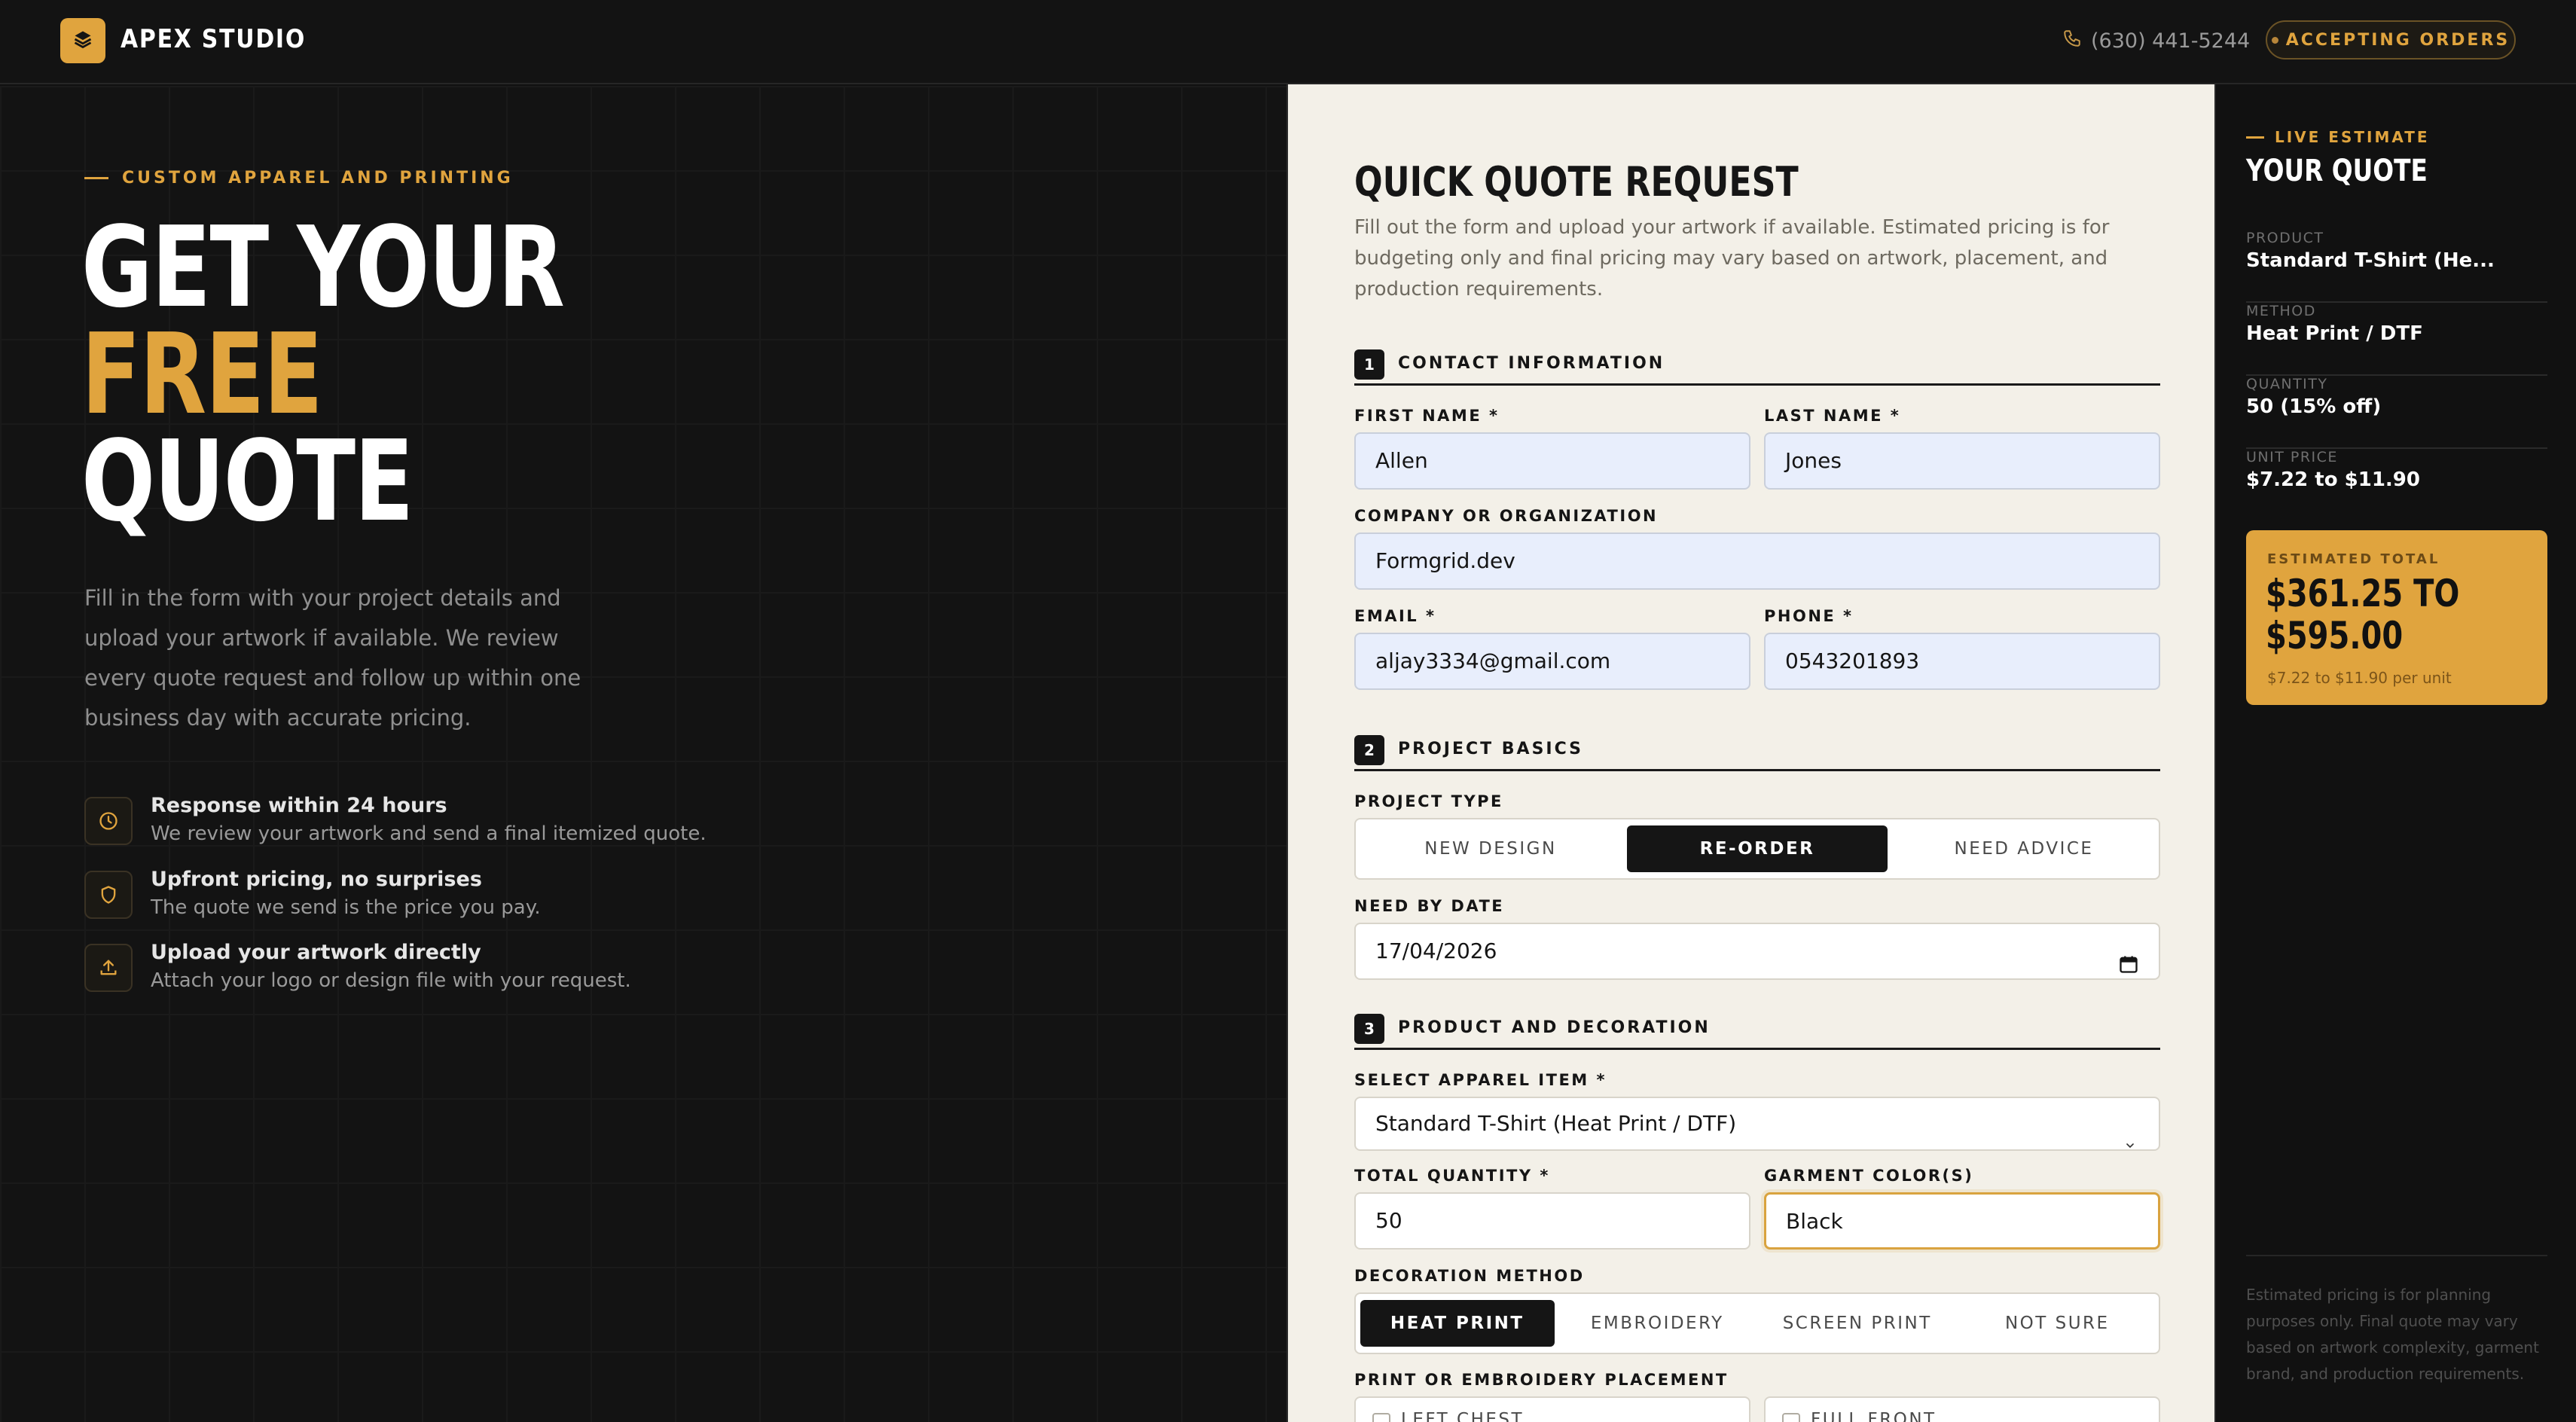 This screenshot has width=2576, height=1422. I want to click on section-number: 1, so click(1369, 364).